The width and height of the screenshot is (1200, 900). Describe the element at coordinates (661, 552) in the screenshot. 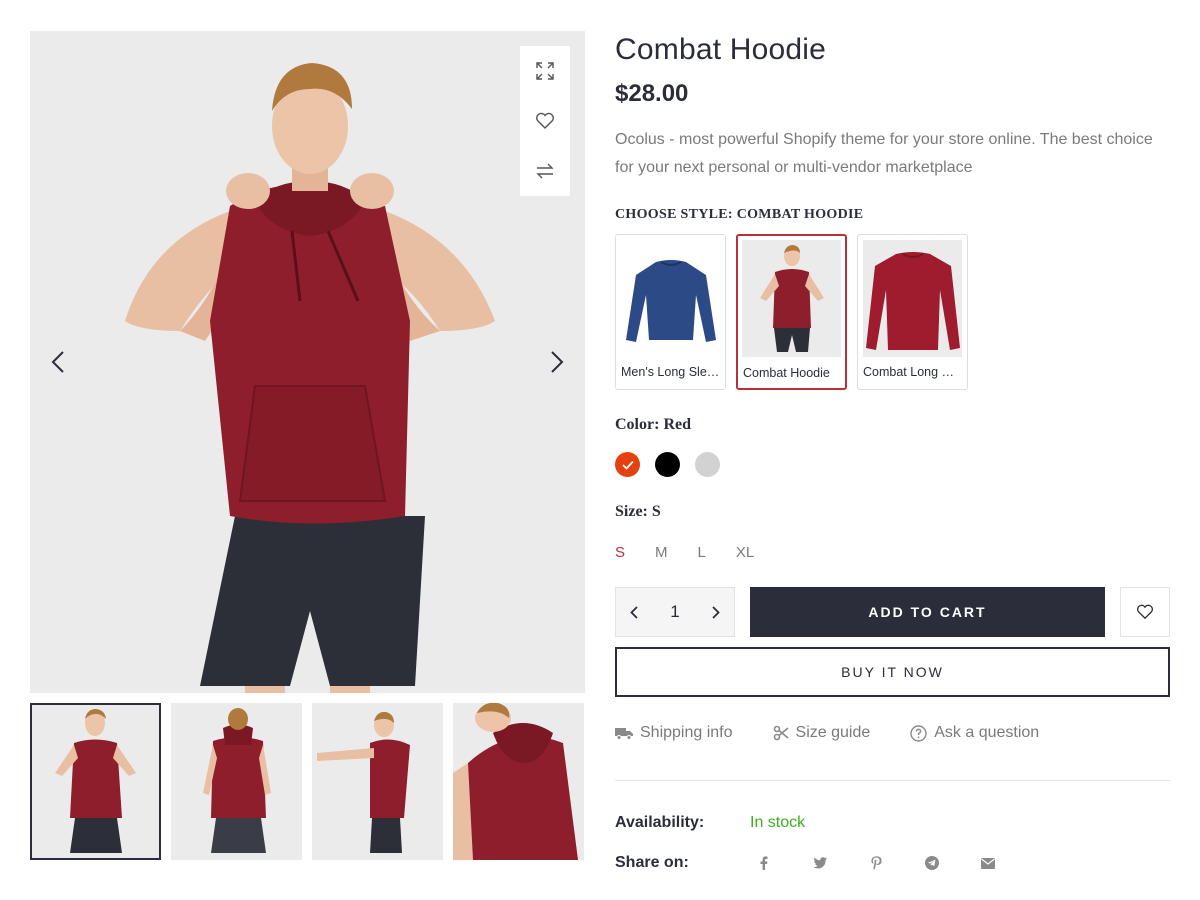

I see `size-option-m: M` at that location.